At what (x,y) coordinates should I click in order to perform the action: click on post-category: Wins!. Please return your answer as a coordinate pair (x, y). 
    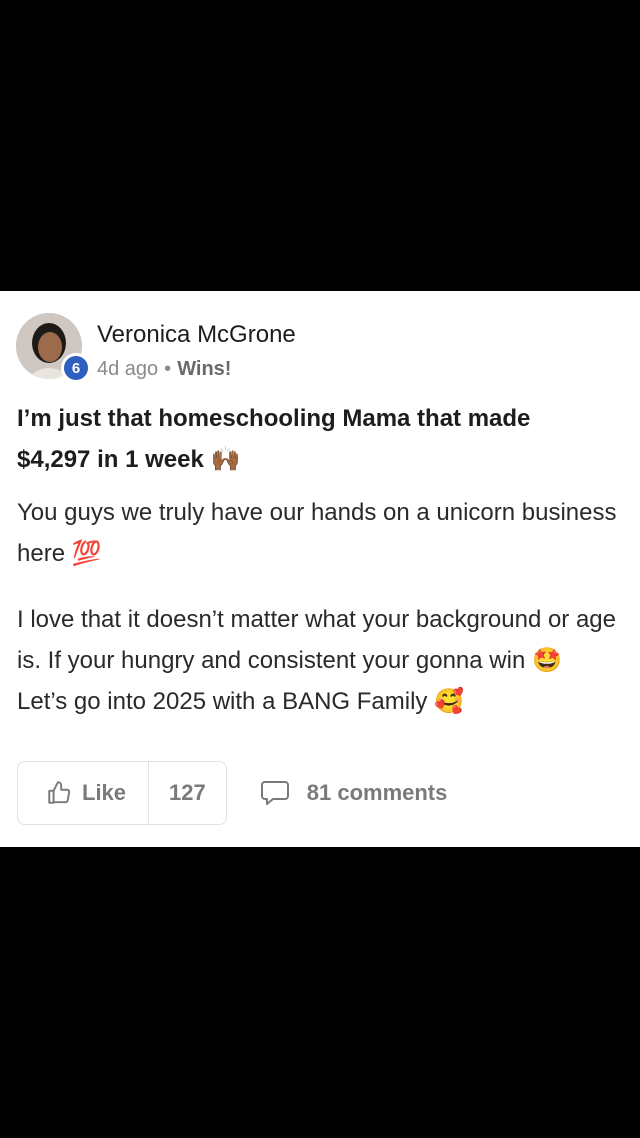
    Looking at the image, I should click on (204, 369).